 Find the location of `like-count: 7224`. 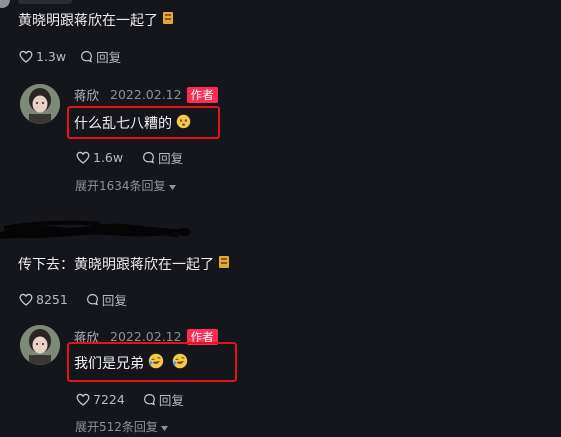

like-count: 7224 is located at coordinates (109, 399).